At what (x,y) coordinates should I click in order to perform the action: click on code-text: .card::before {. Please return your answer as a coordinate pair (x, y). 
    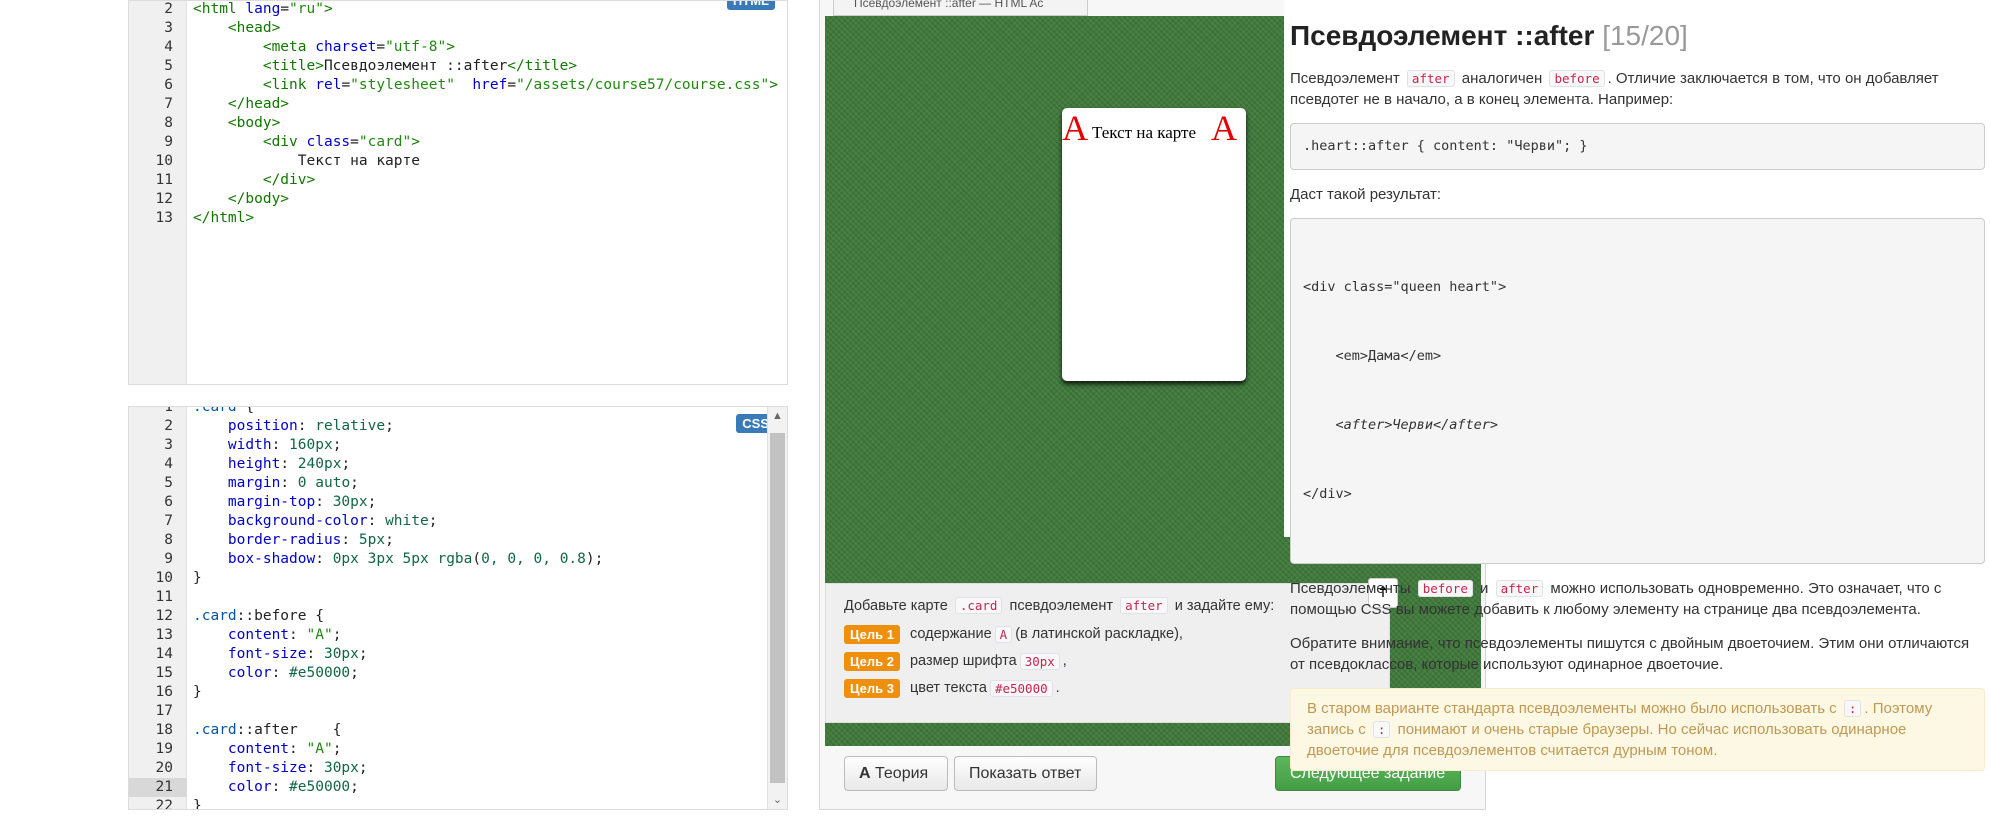
    Looking at the image, I should click on (258, 616).